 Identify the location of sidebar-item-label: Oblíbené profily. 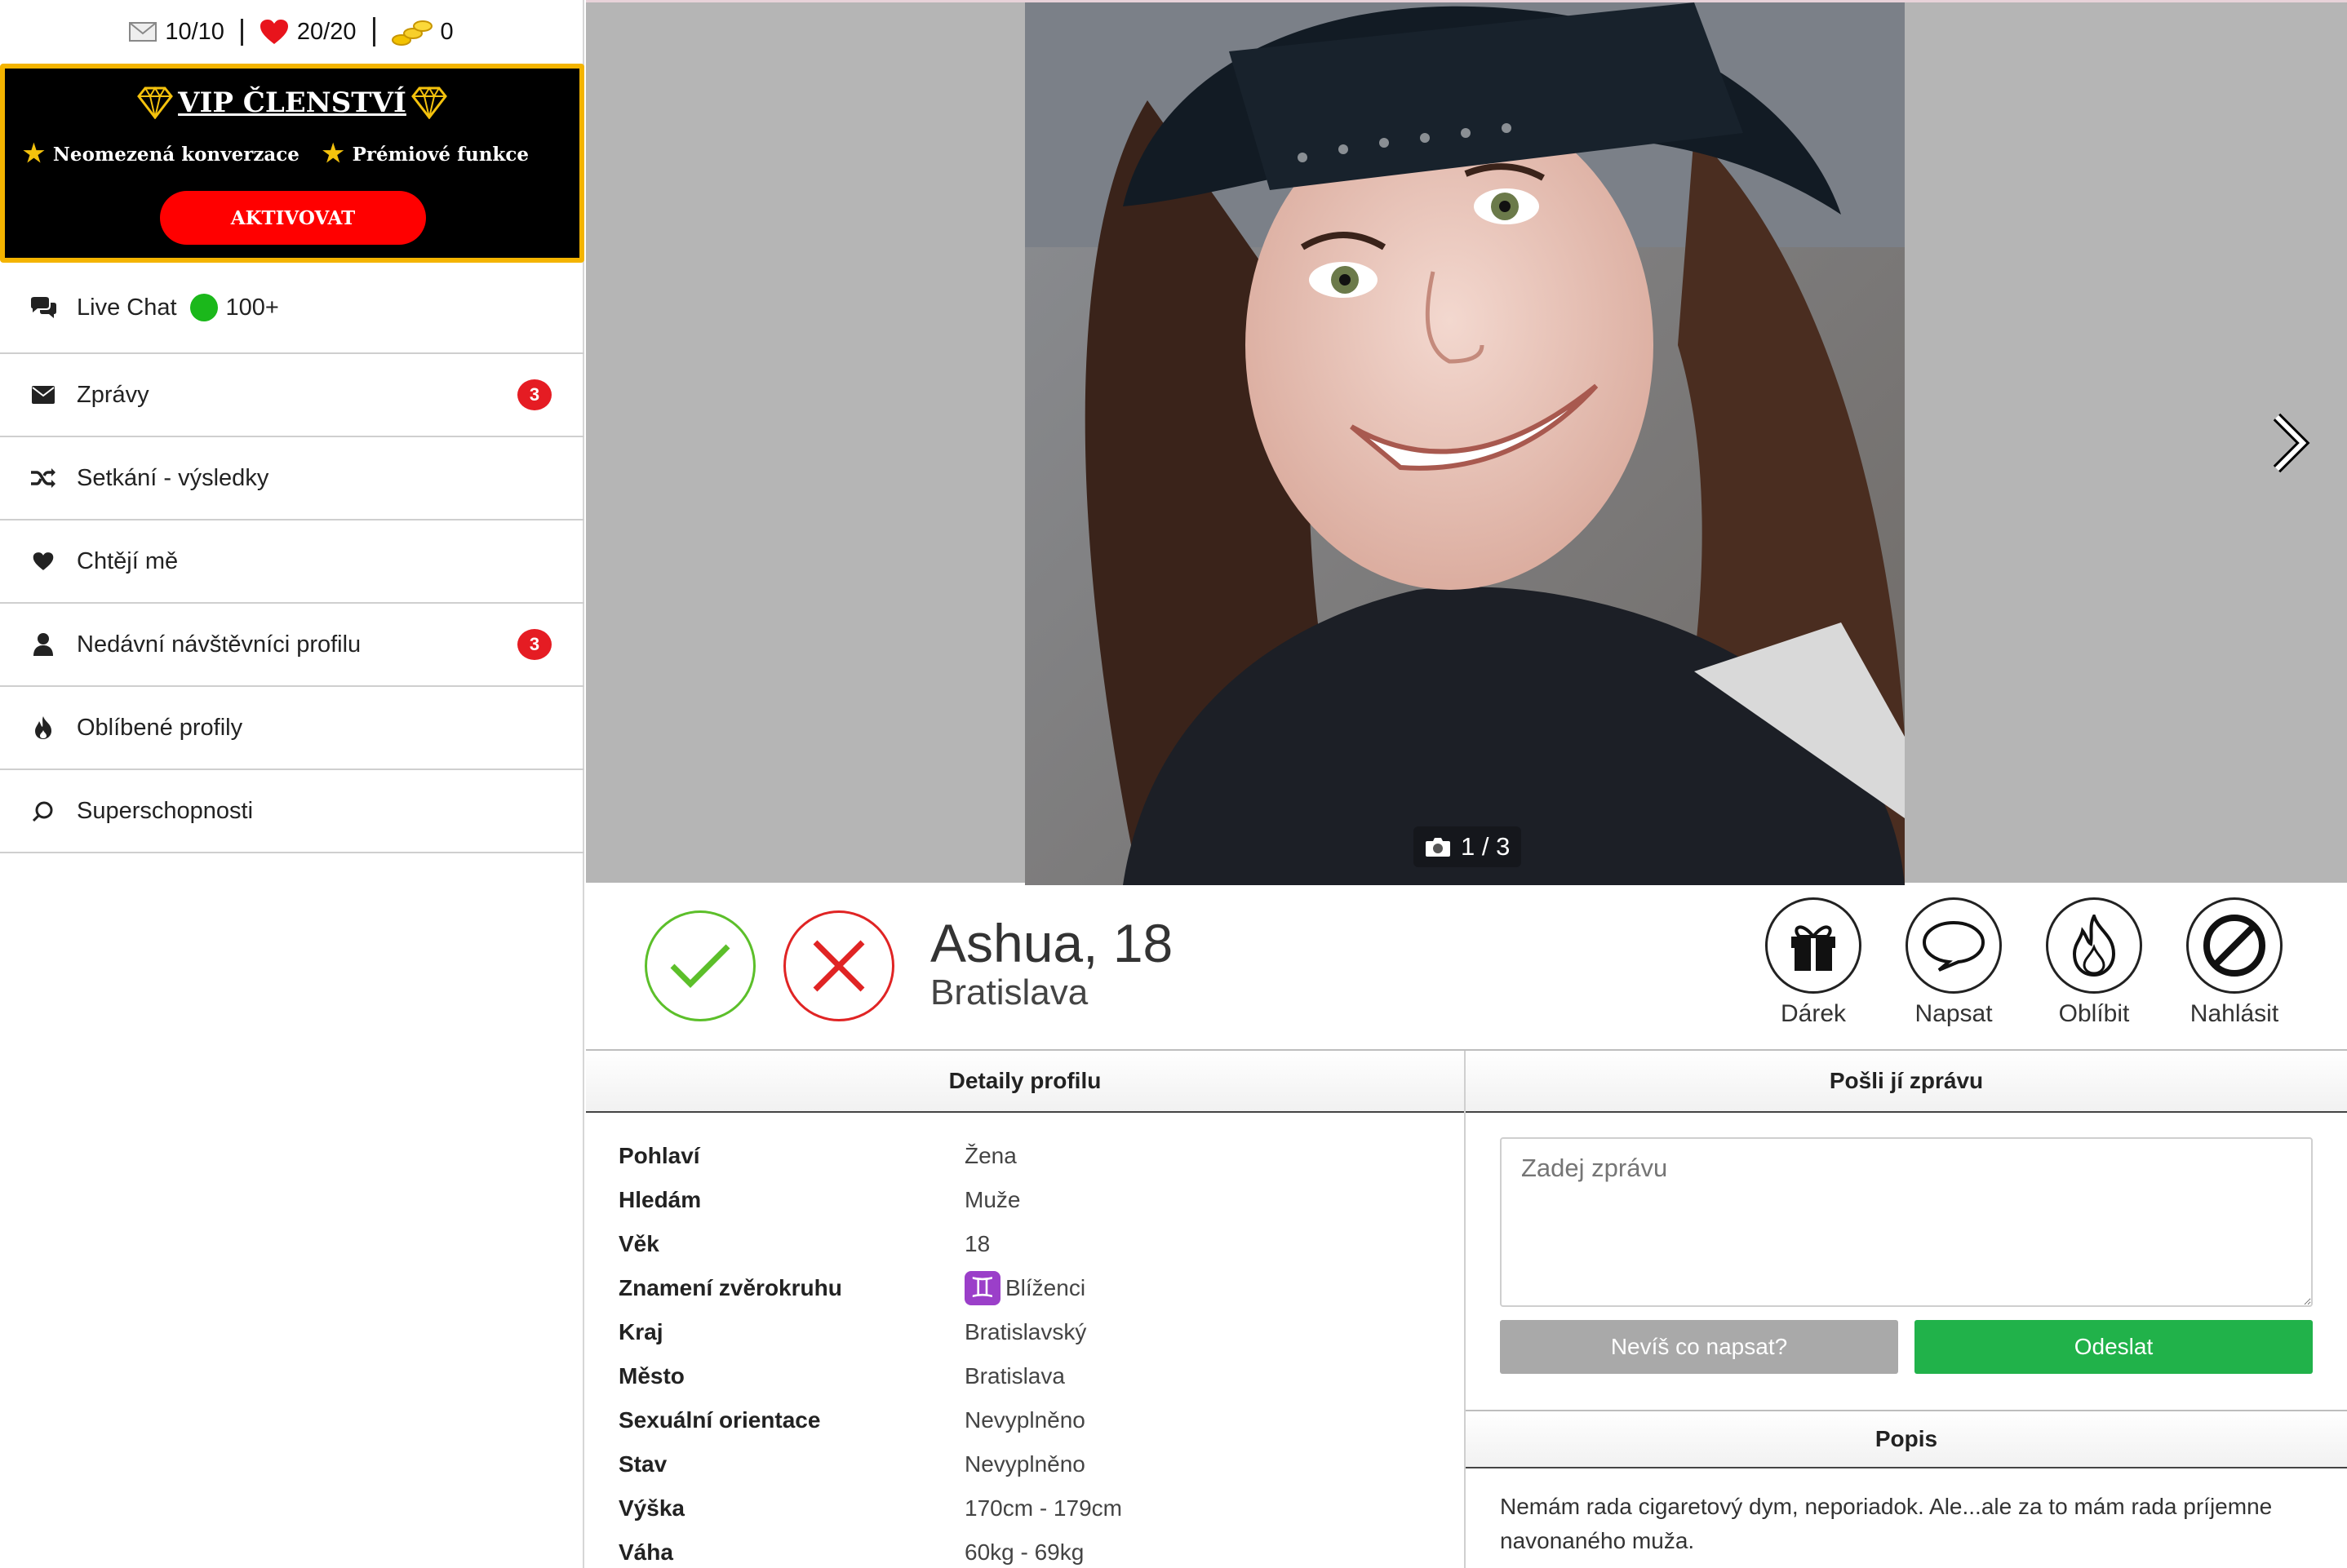
(160, 727).